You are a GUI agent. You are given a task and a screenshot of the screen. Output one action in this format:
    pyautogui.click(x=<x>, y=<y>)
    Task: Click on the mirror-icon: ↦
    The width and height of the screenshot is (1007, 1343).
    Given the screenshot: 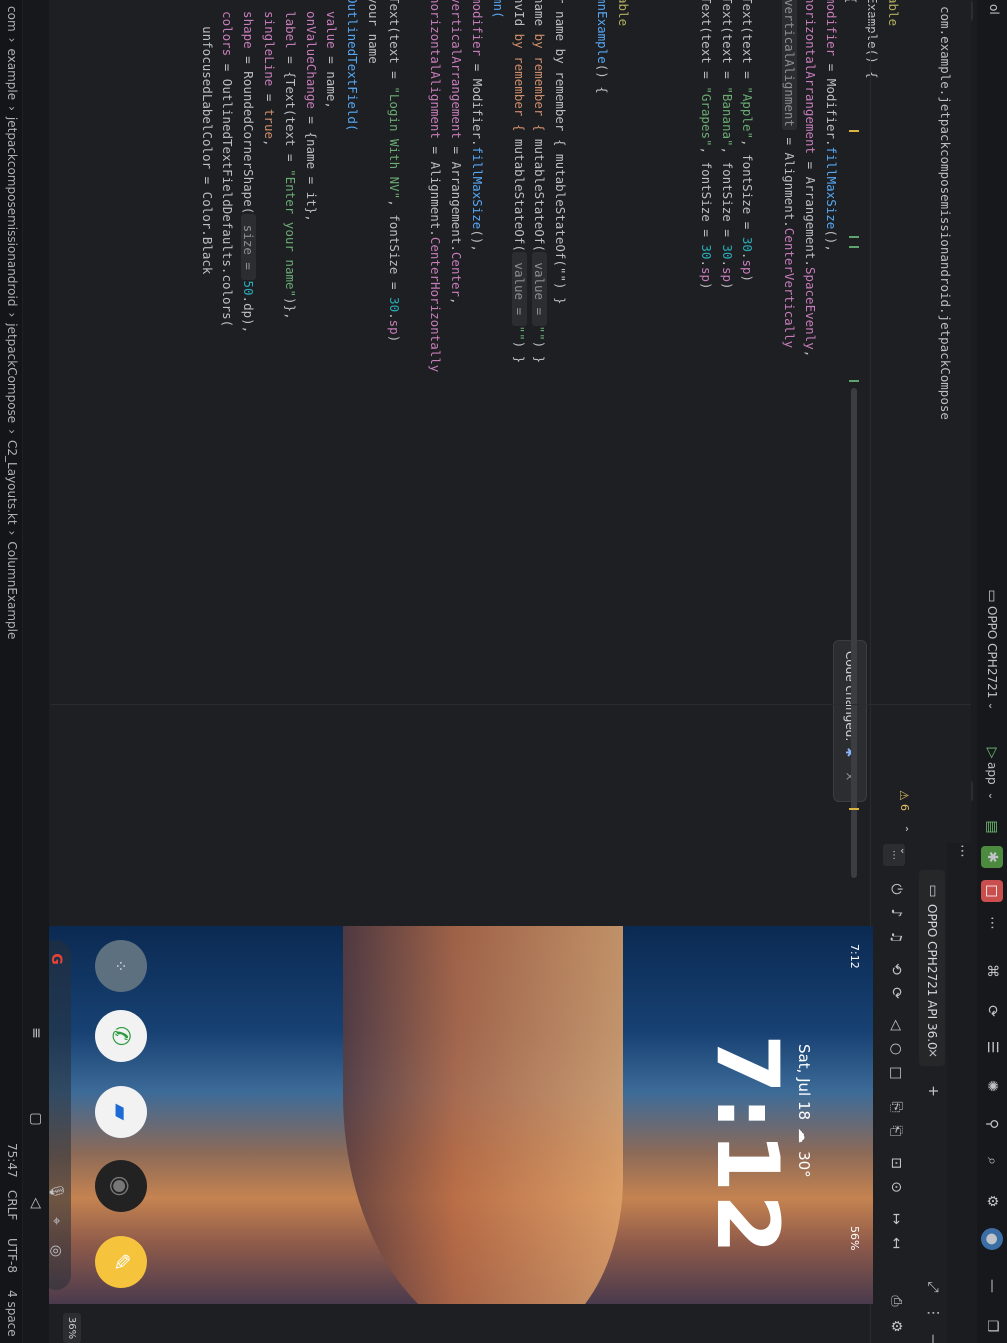 What is the action you would take?
    pyautogui.click(x=896, y=1219)
    